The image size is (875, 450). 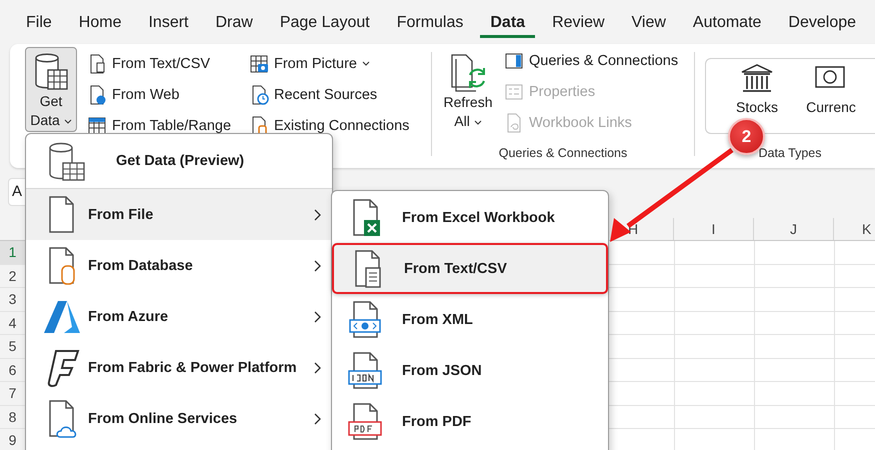 What do you see at coordinates (591, 60) in the screenshot?
I see `ribbon-command: Queries & Connections` at bounding box center [591, 60].